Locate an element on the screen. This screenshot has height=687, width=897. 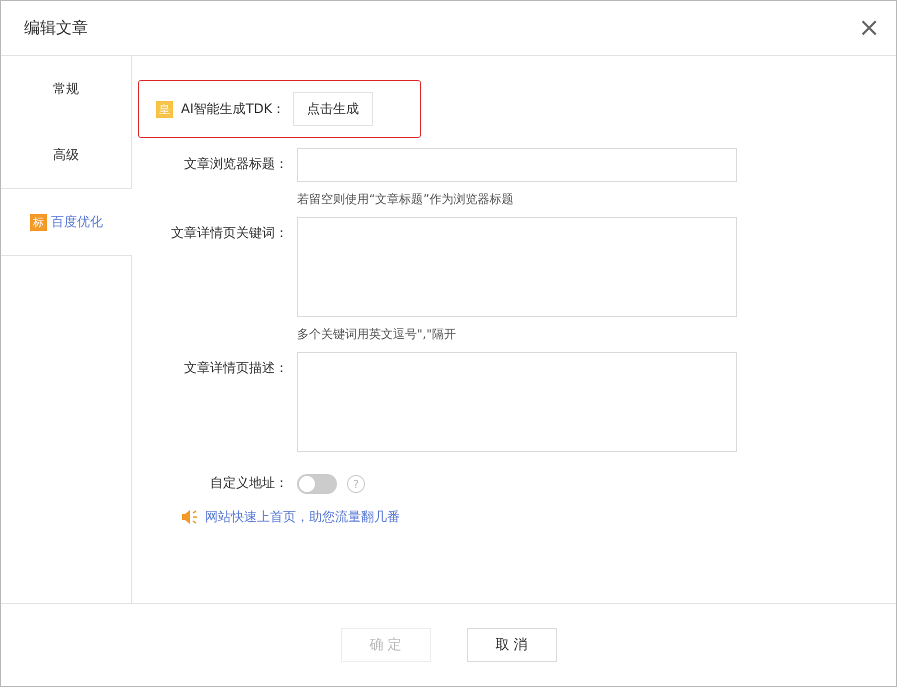
field-label: 文章详情页描述： is located at coordinates (236, 369).